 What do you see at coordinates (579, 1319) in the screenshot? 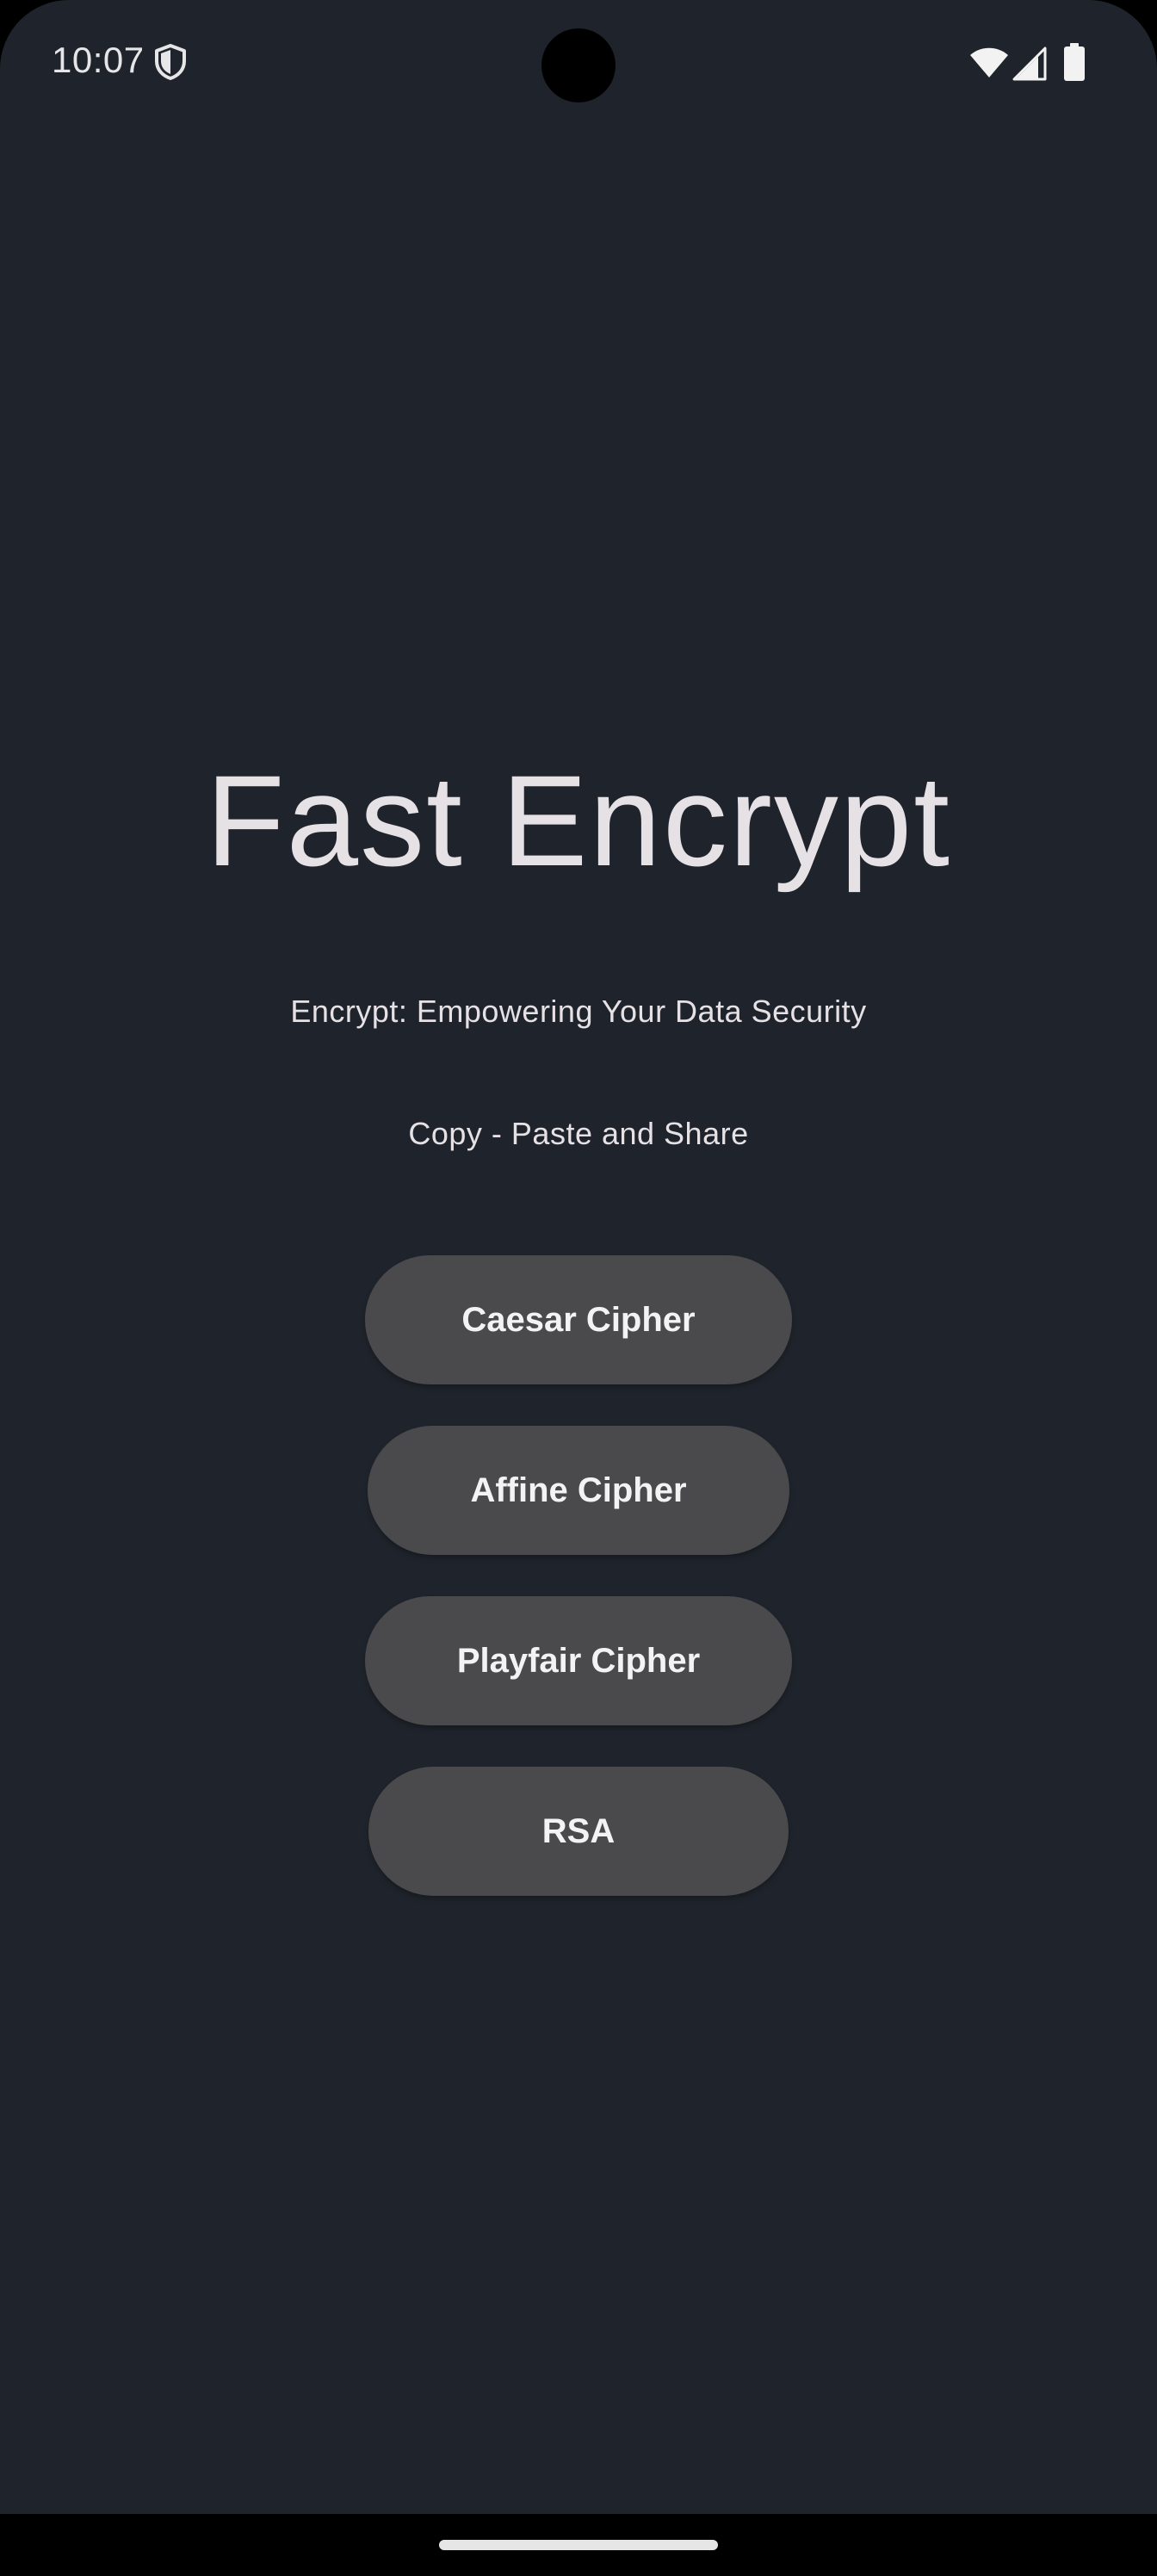
I see `caesar-cipher-button: Caesar Cipher` at bounding box center [579, 1319].